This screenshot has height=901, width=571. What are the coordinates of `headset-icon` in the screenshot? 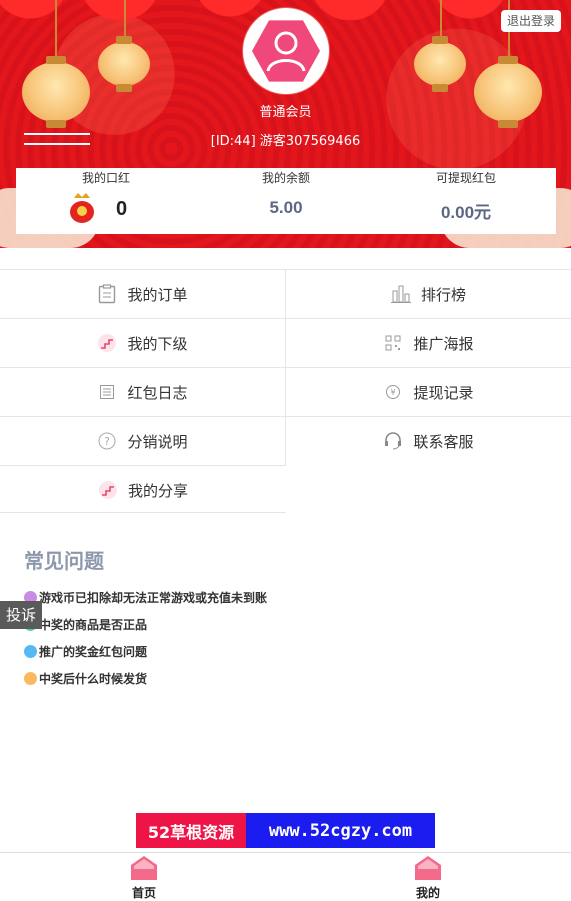 It's located at (393, 441).